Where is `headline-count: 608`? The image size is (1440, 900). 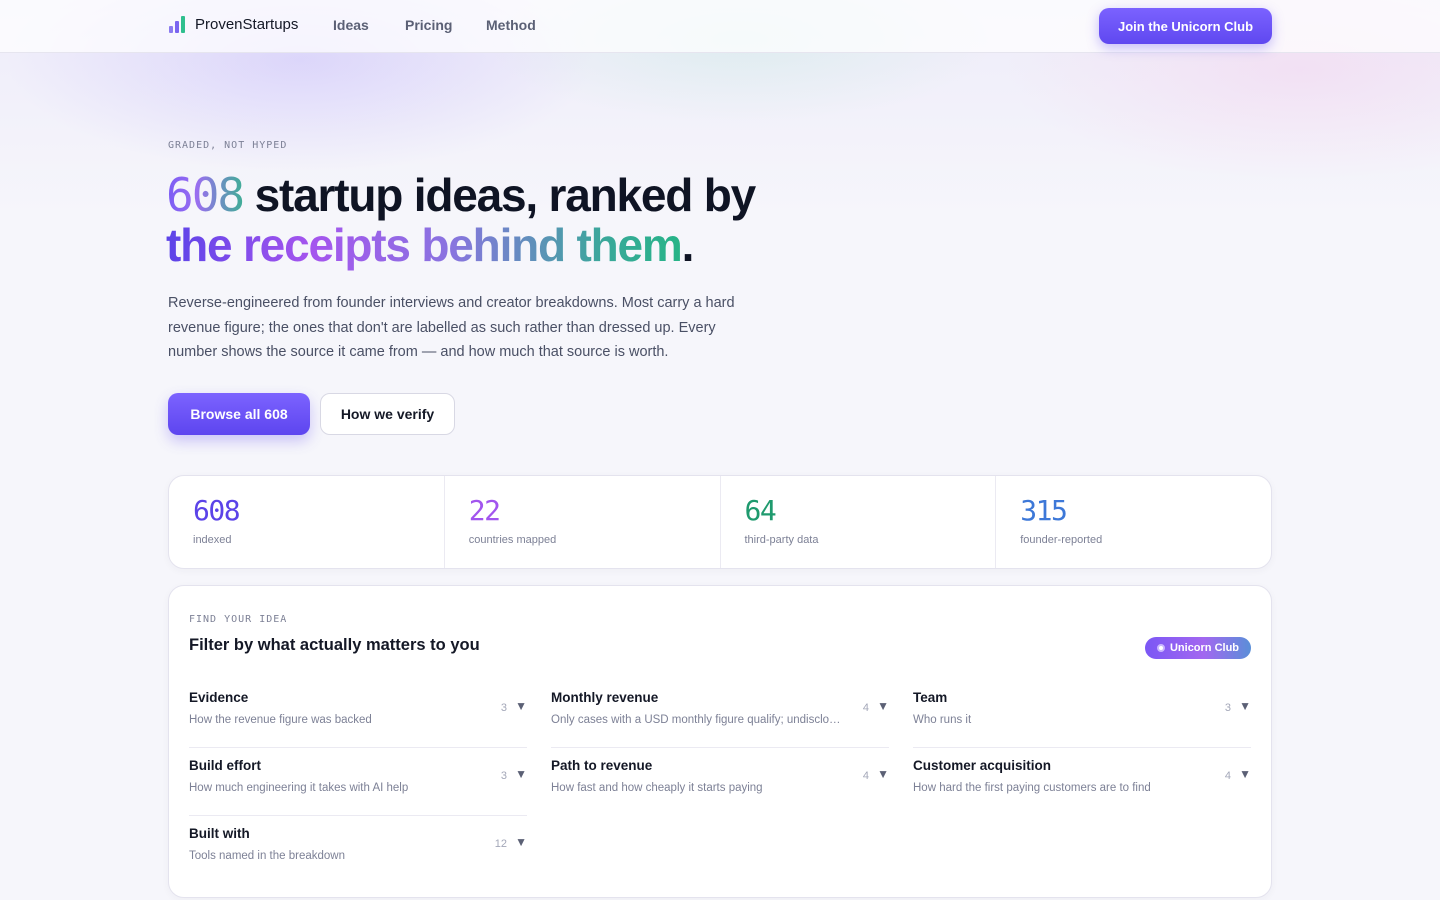 headline-count: 608 is located at coordinates (205, 195).